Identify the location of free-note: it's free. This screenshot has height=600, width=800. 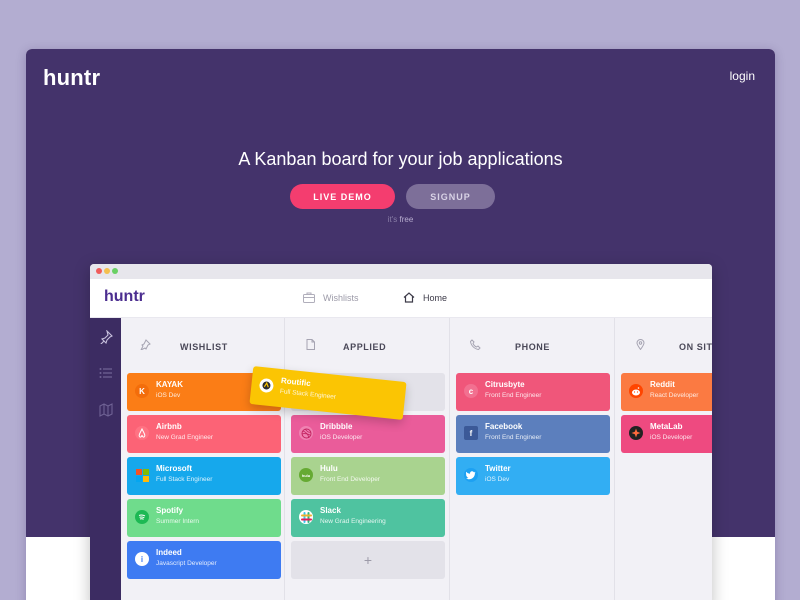
(400, 219).